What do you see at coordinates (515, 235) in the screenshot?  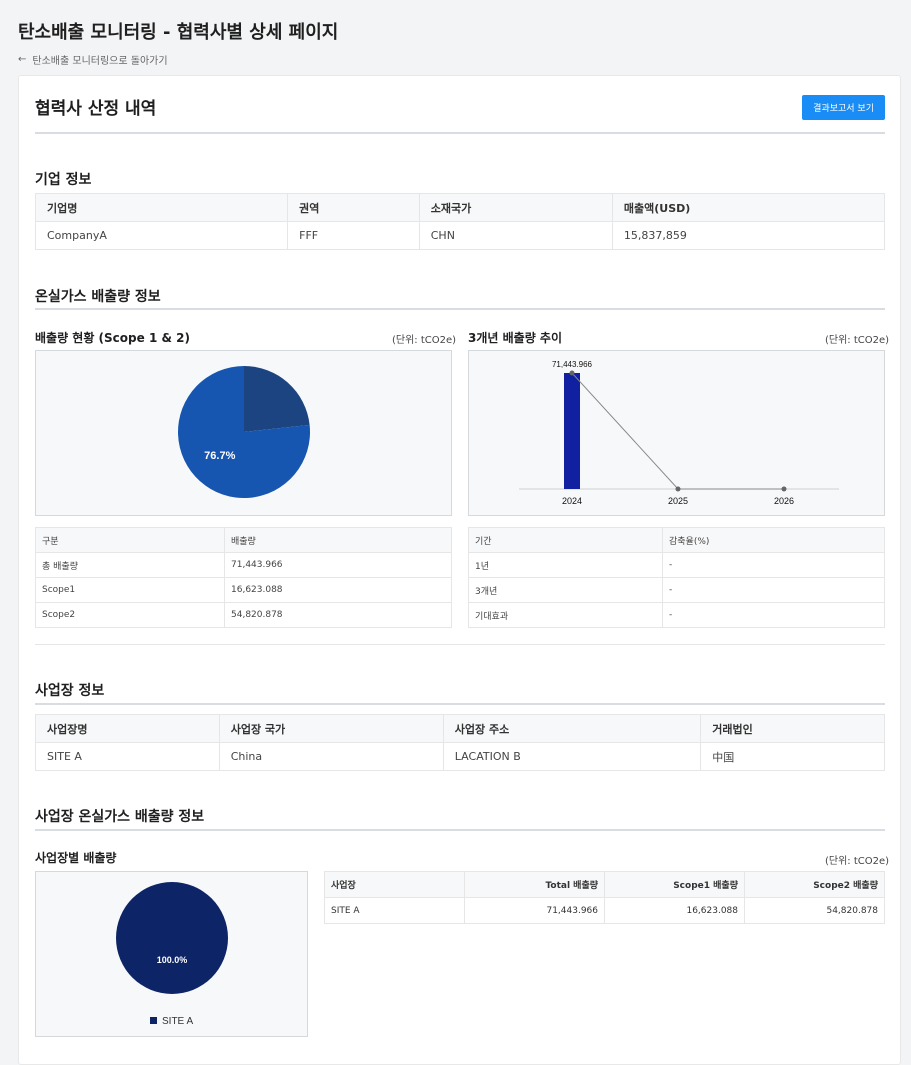 I see `table-cell: CHN` at bounding box center [515, 235].